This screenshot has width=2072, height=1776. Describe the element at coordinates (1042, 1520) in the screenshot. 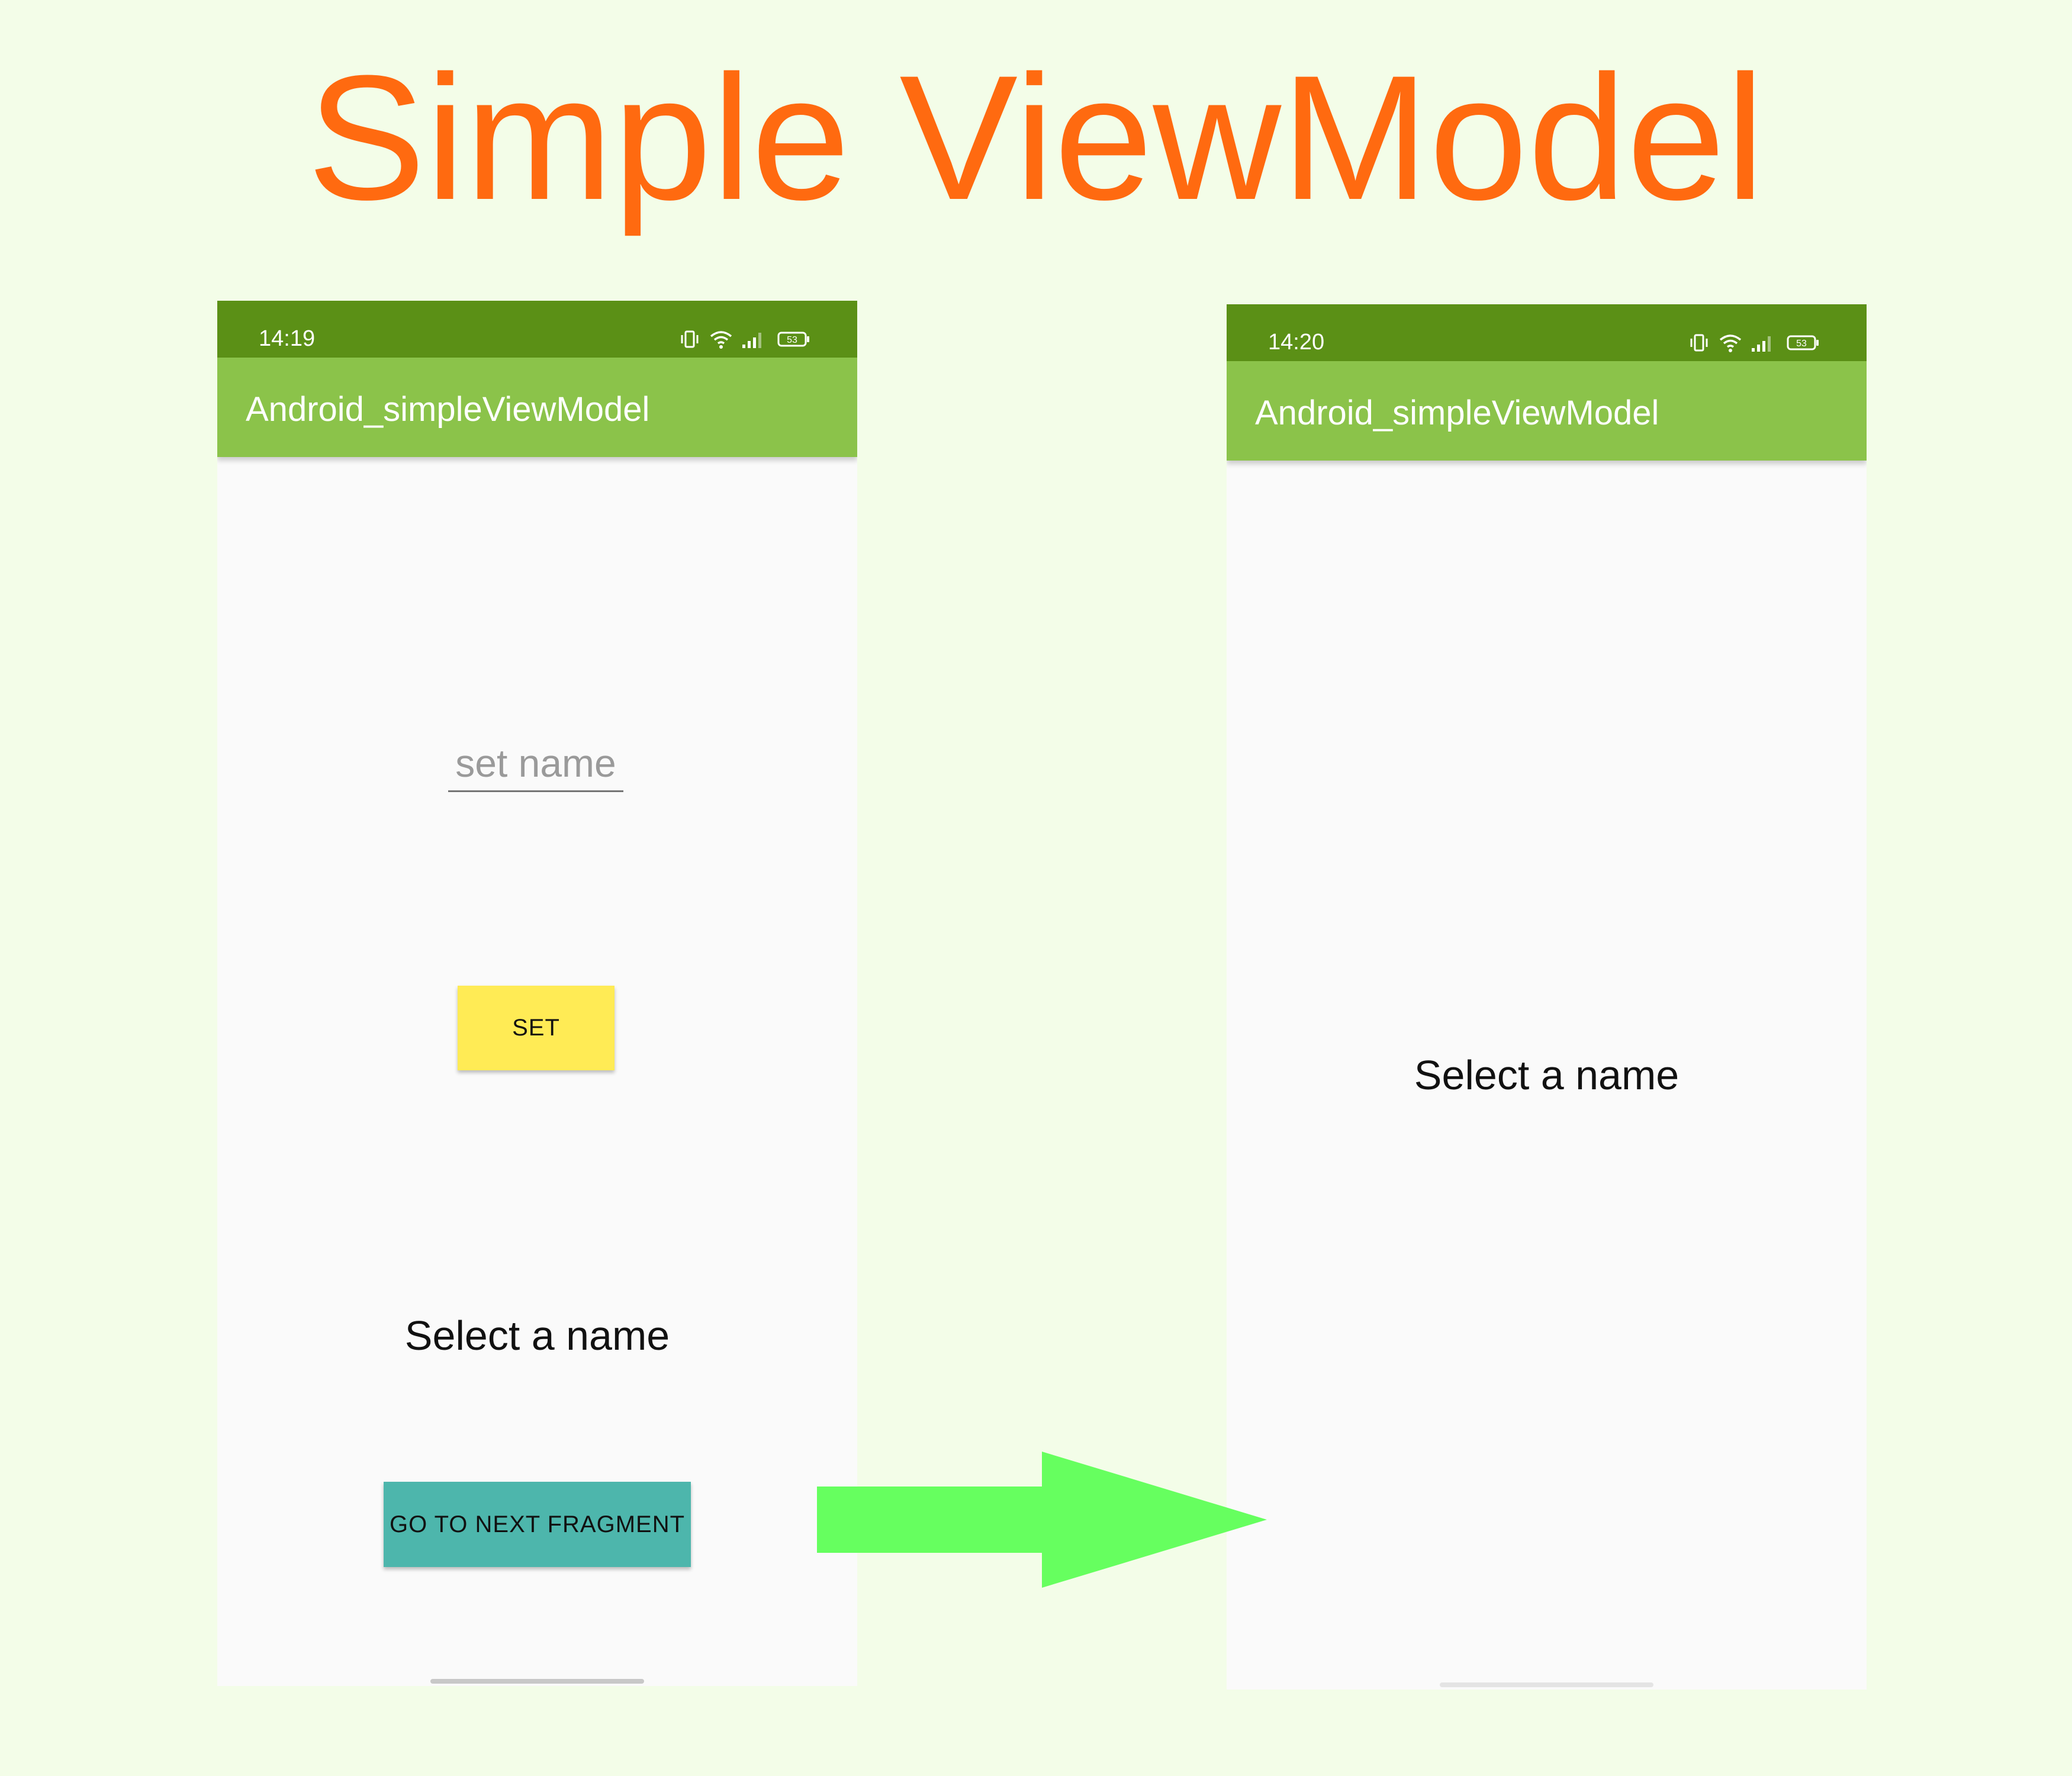

I see `arrow-right-icon` at that location.